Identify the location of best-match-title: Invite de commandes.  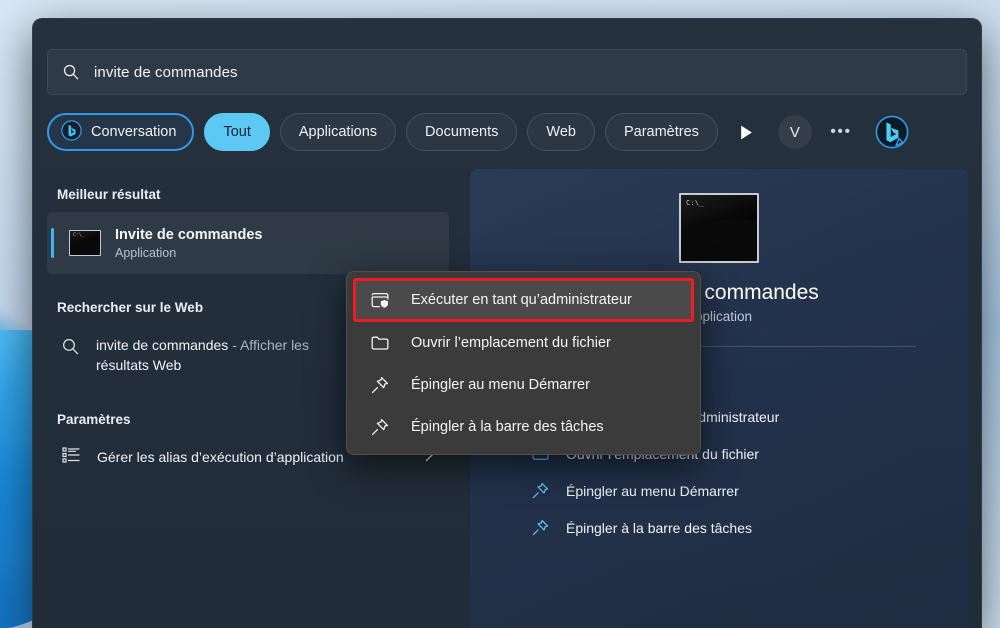
(189, 234).